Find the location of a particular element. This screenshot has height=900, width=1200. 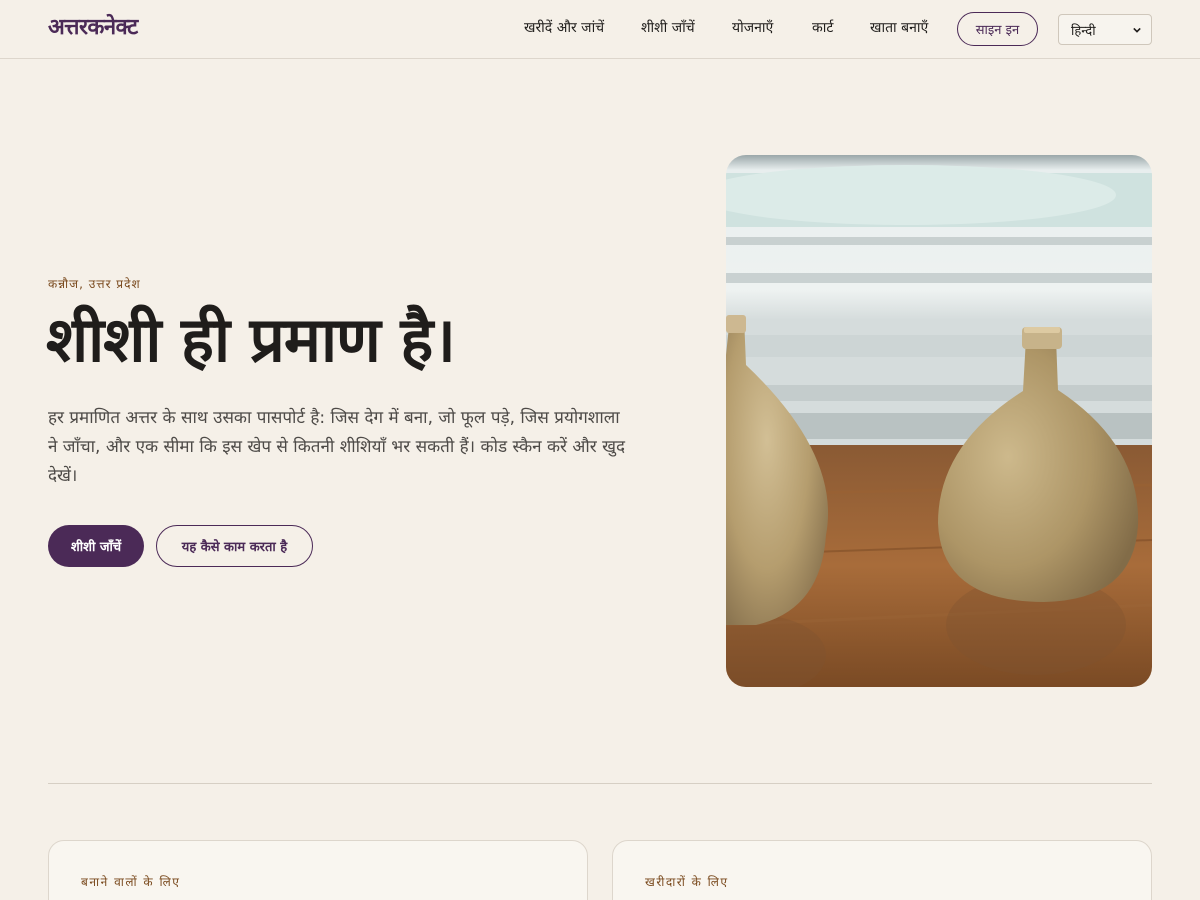

card-for-makers: बनाने वालों के लिए is located at coordinates (318, 870).